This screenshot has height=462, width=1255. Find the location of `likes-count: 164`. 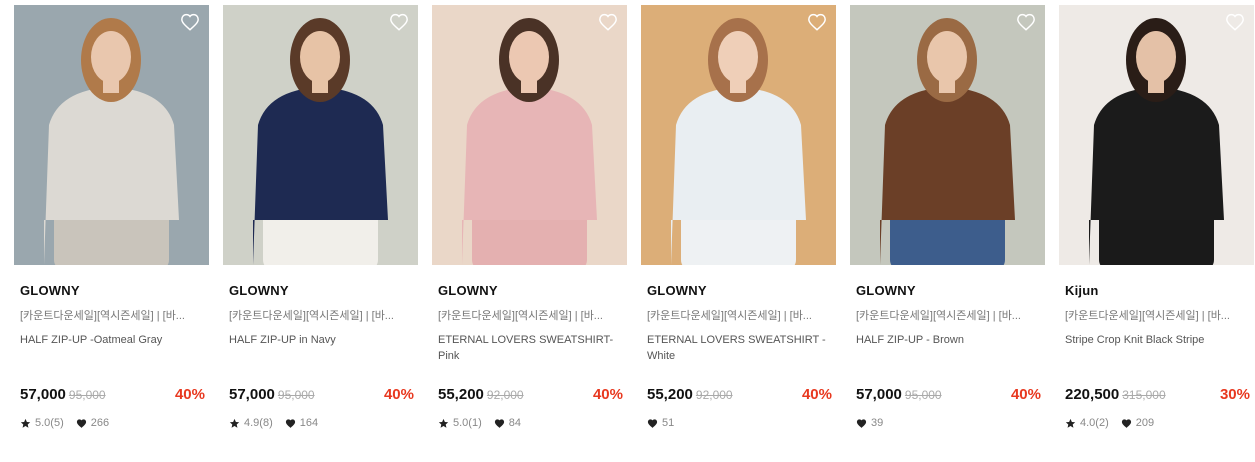

likes-count: 164 is located at coordinates (309, 423).